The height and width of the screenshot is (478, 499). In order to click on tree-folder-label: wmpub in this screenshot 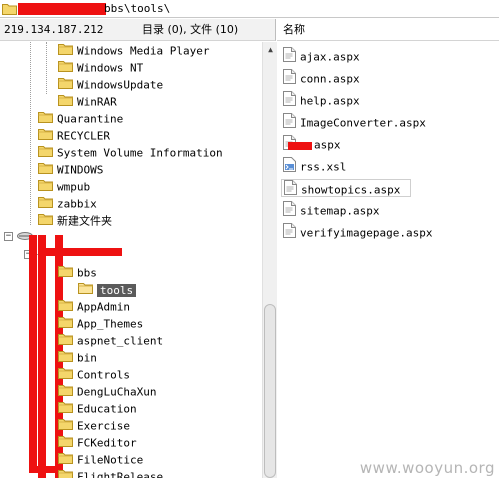, I will do `click(74, 187)`.